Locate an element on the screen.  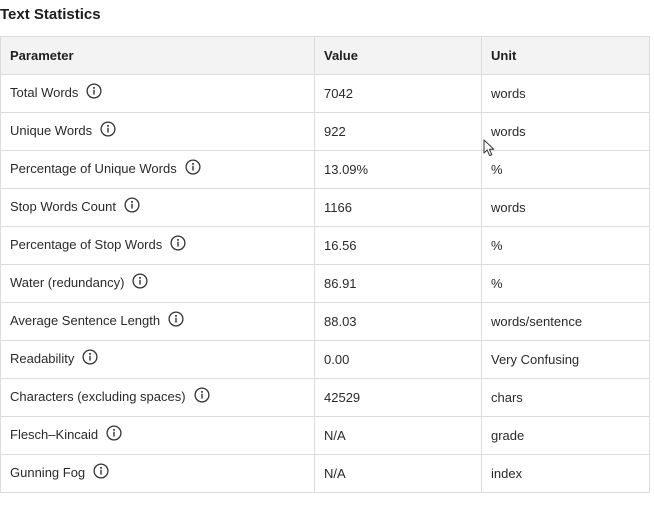
column-header-unit: Unit is located at coordinates (565, 55).